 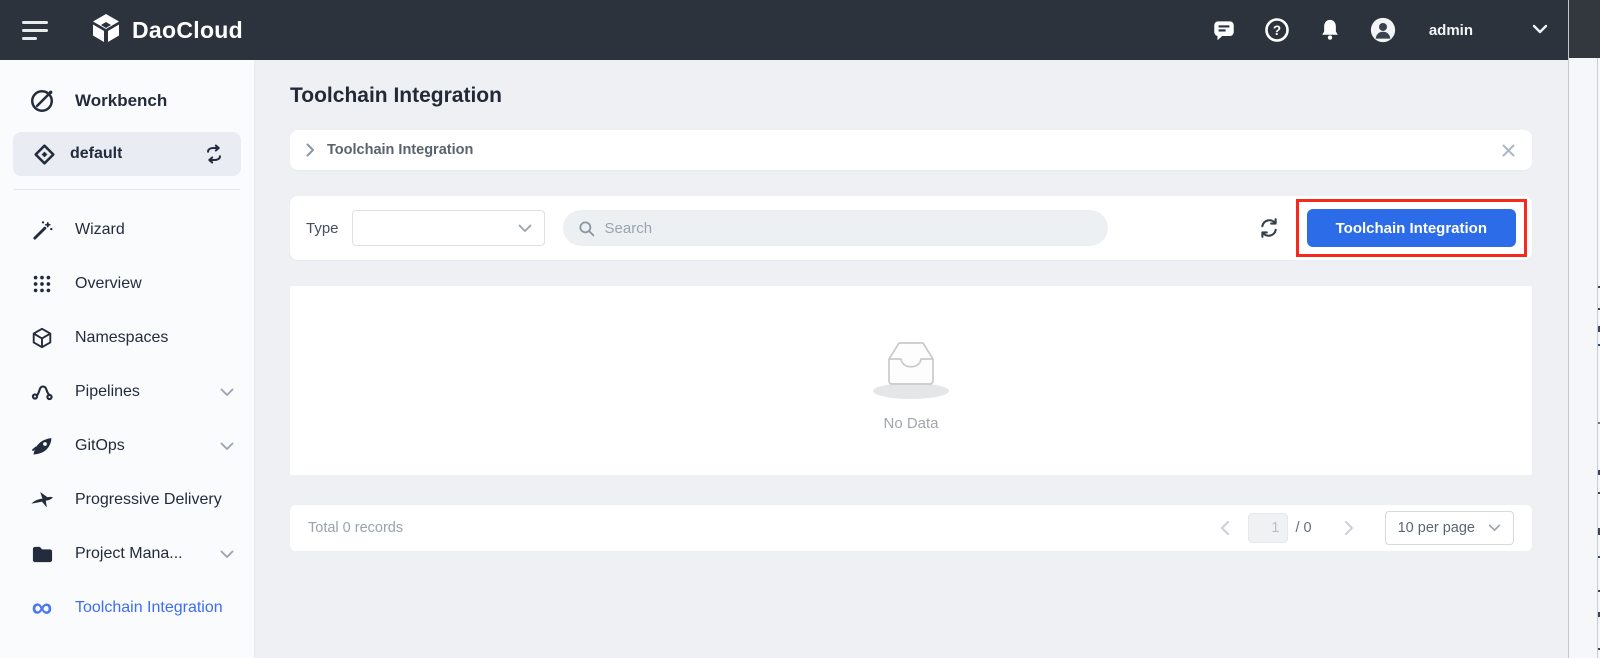 What do you see at coordinates (784, 30) in the screenshot?
I see `top-header: DaoCloud ? admin` at bounding box center [784, 30].